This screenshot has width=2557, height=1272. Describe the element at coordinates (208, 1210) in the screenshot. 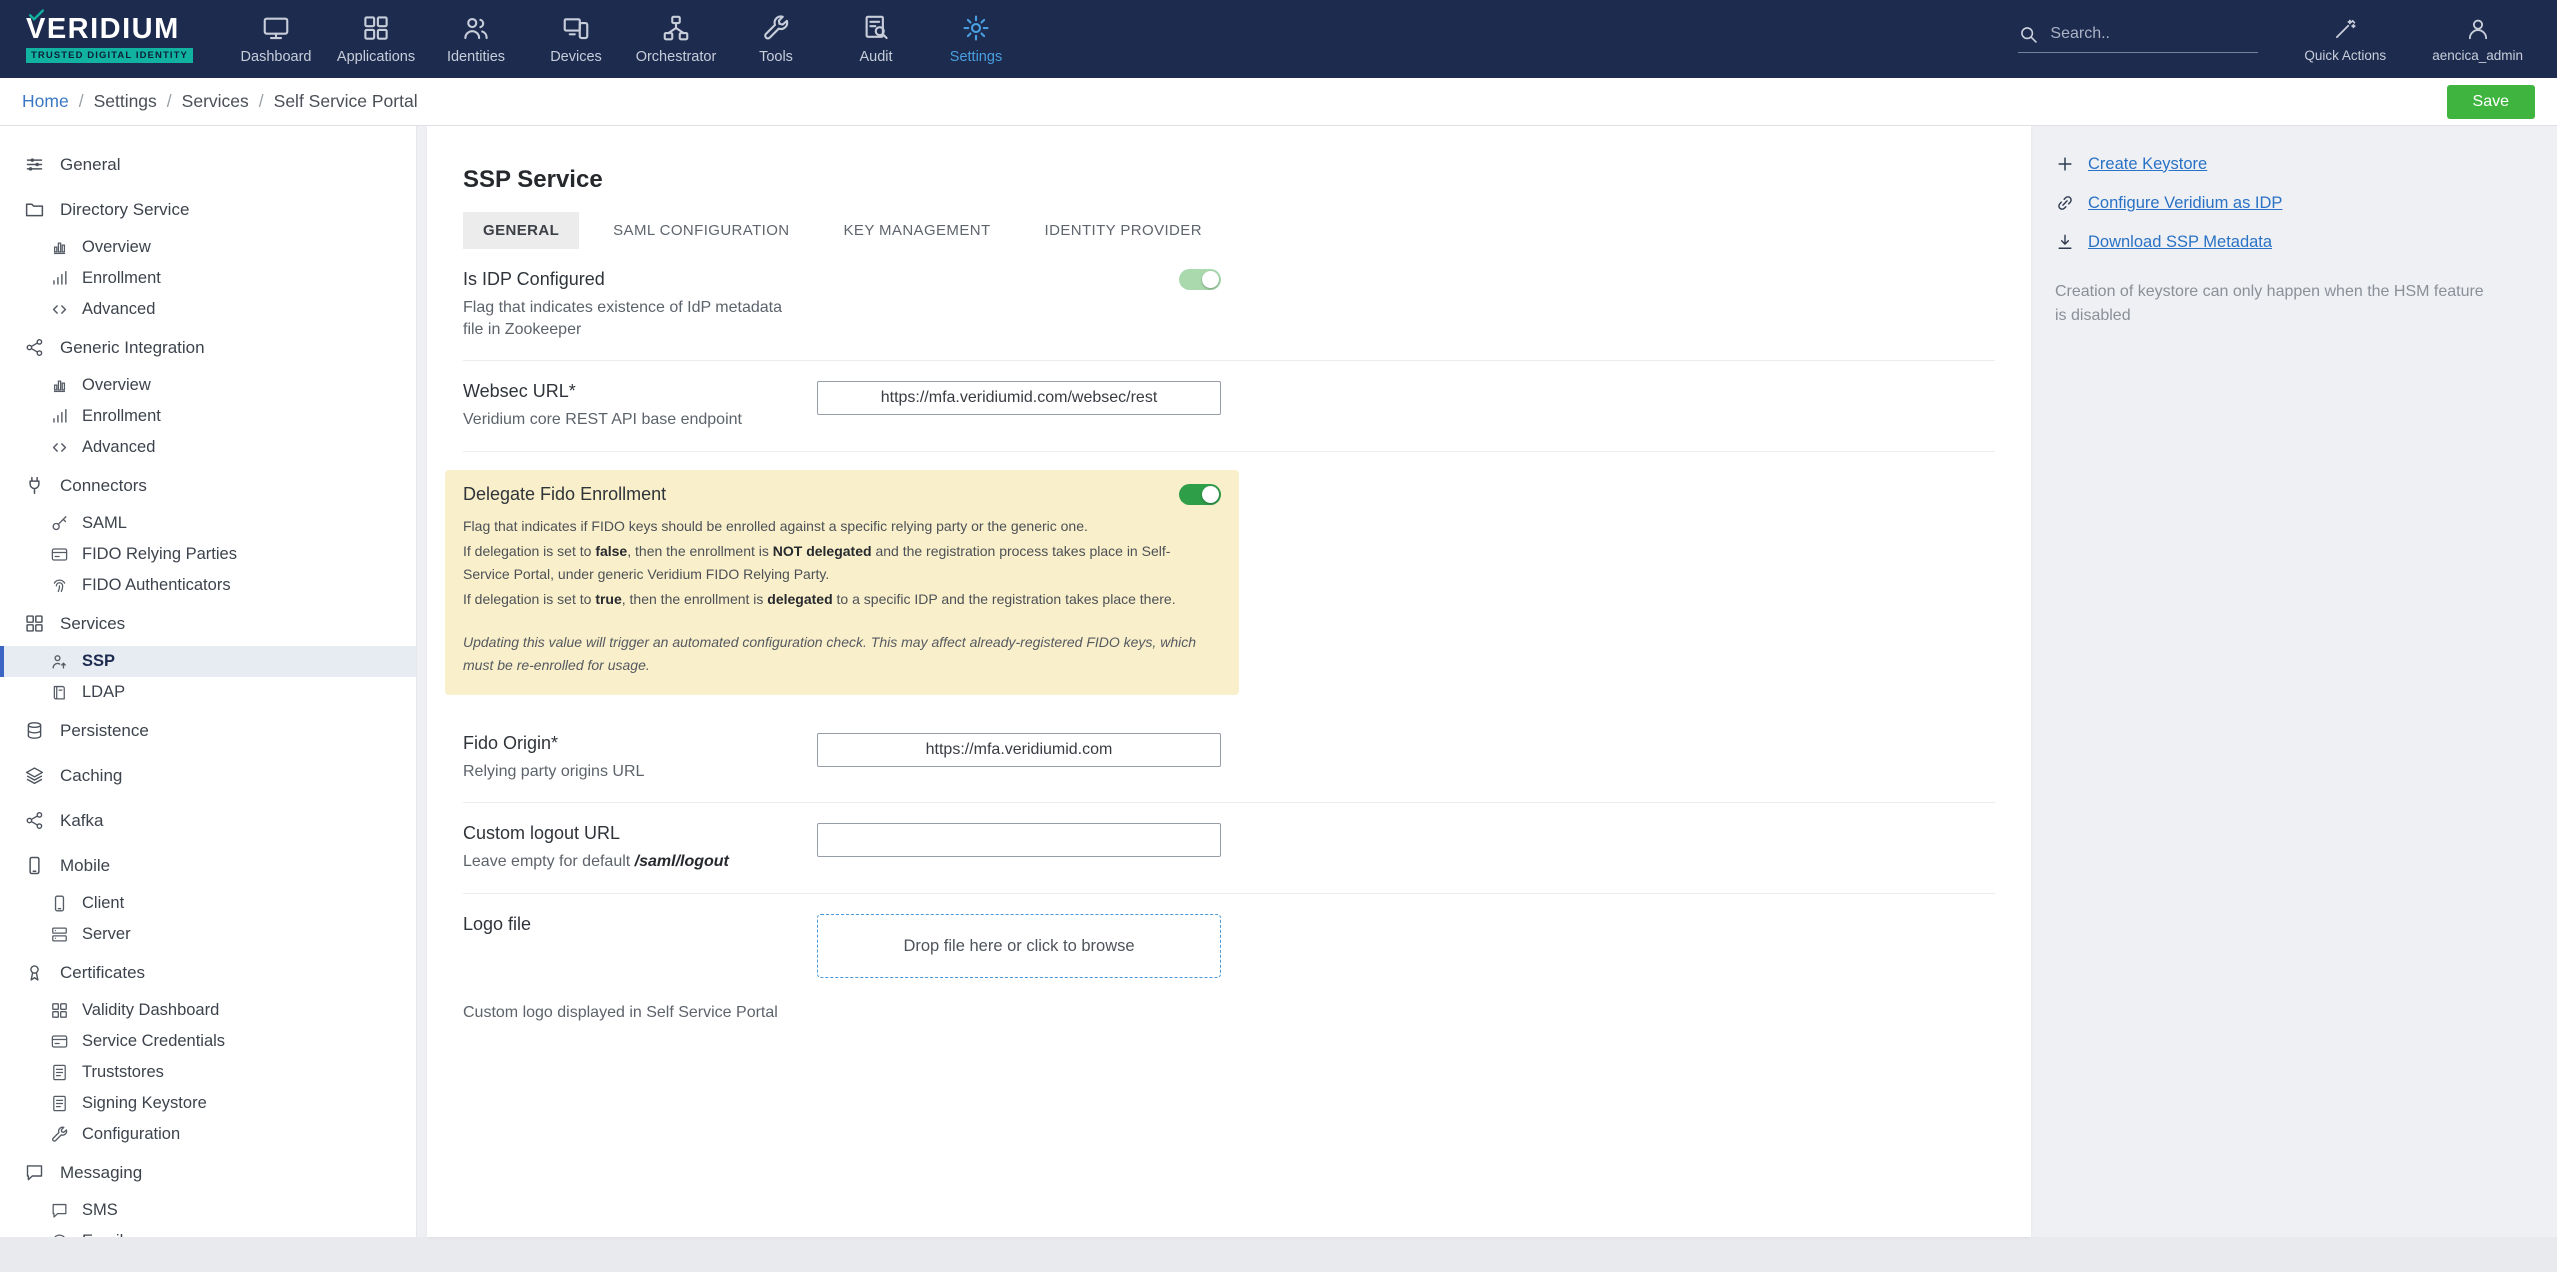

I see `sidebar-item-sms: SMS` at that location.